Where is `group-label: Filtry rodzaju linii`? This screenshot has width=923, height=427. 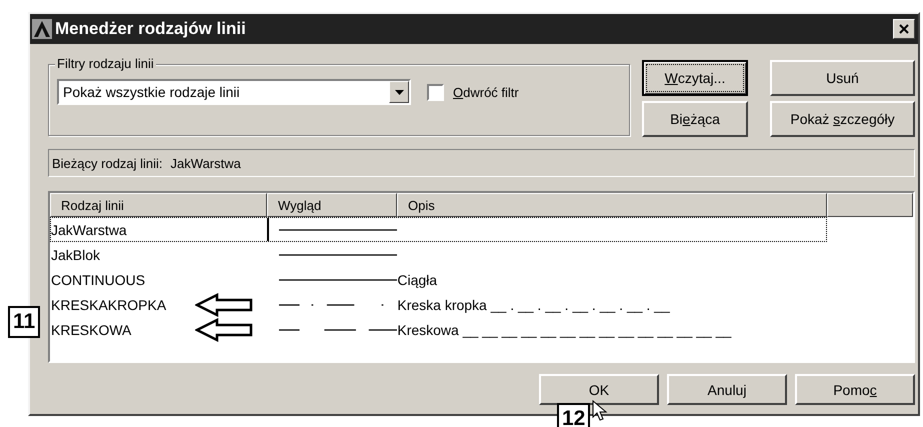
group-label: Filtry rodzaju linii is located at coordinates (105, 63).